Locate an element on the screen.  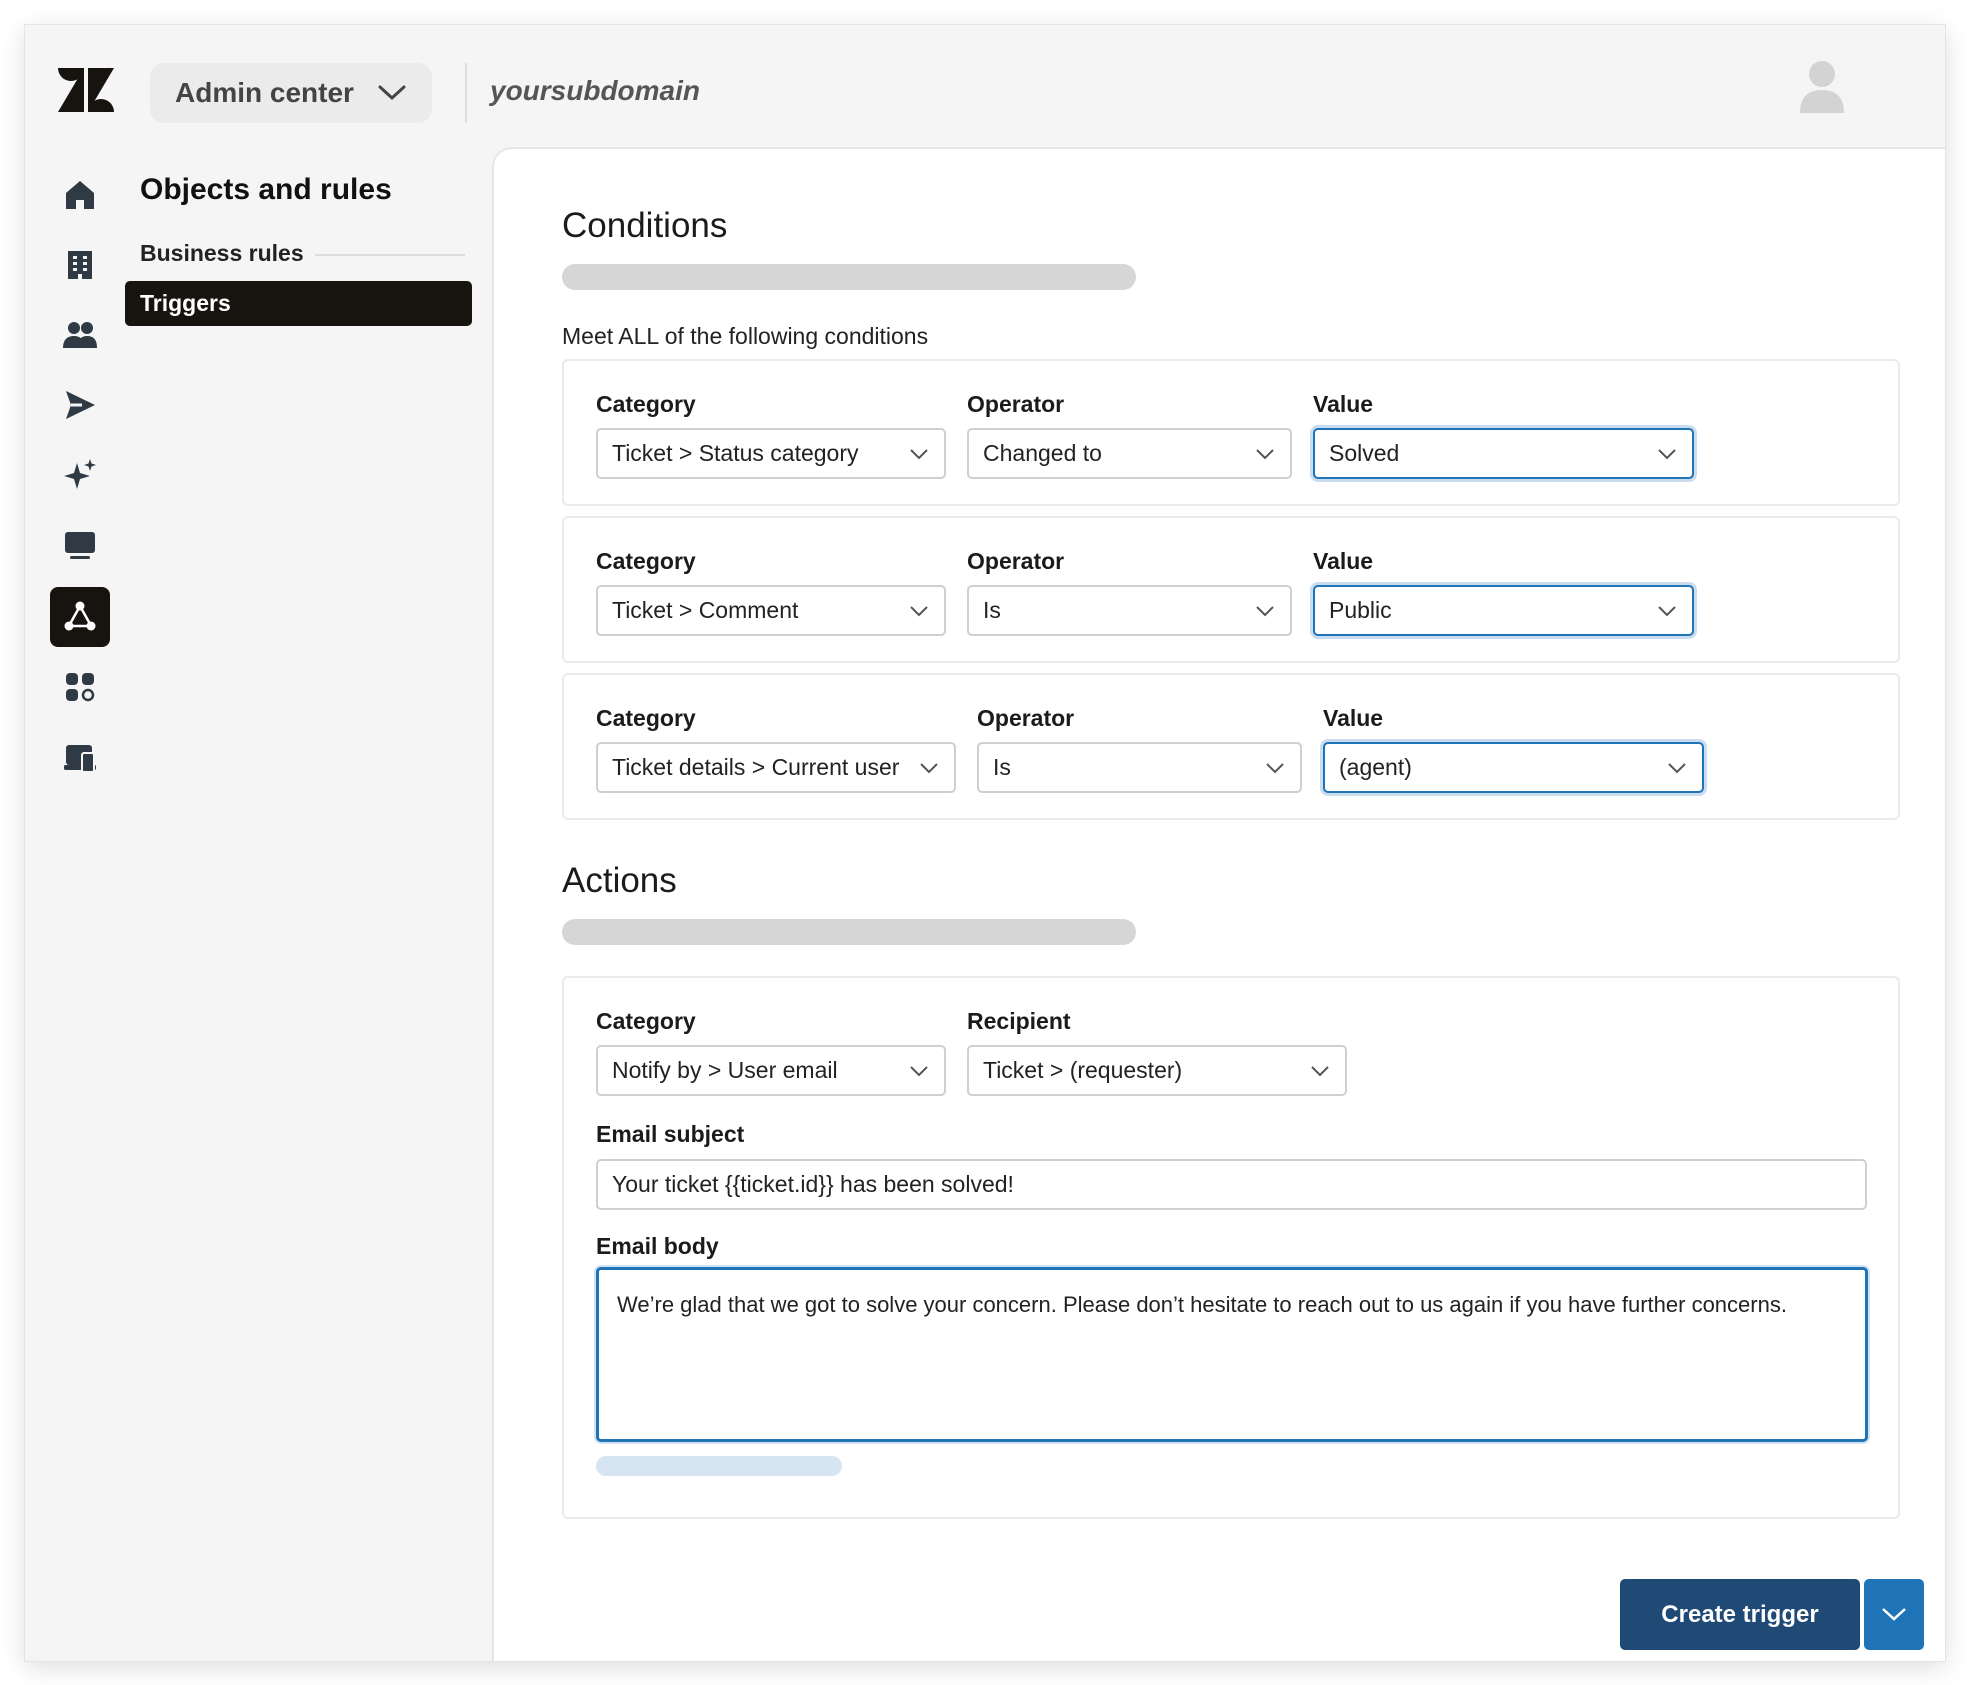
rail-people is located at coordinates (80, 335).